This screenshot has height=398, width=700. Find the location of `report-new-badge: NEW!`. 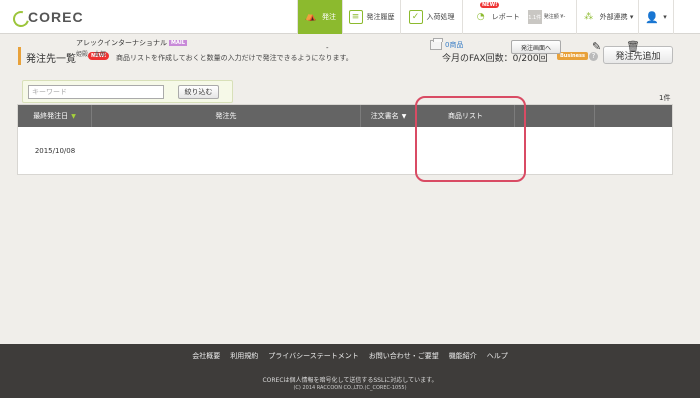

report-new-badge: NEW! is located at coordinates (490, 5).